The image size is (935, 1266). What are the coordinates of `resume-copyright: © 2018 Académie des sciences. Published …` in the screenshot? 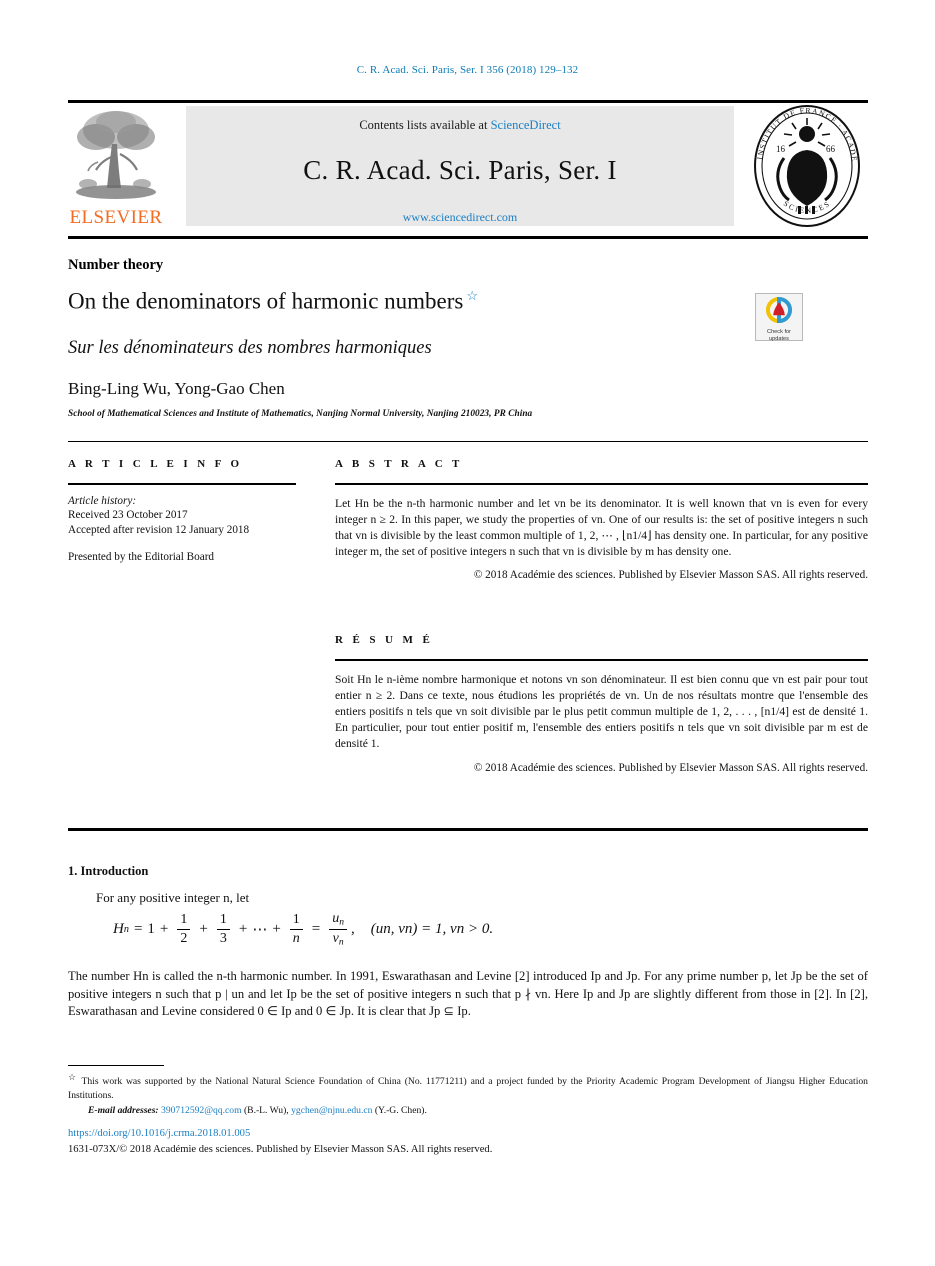 It's located at (670, 767).